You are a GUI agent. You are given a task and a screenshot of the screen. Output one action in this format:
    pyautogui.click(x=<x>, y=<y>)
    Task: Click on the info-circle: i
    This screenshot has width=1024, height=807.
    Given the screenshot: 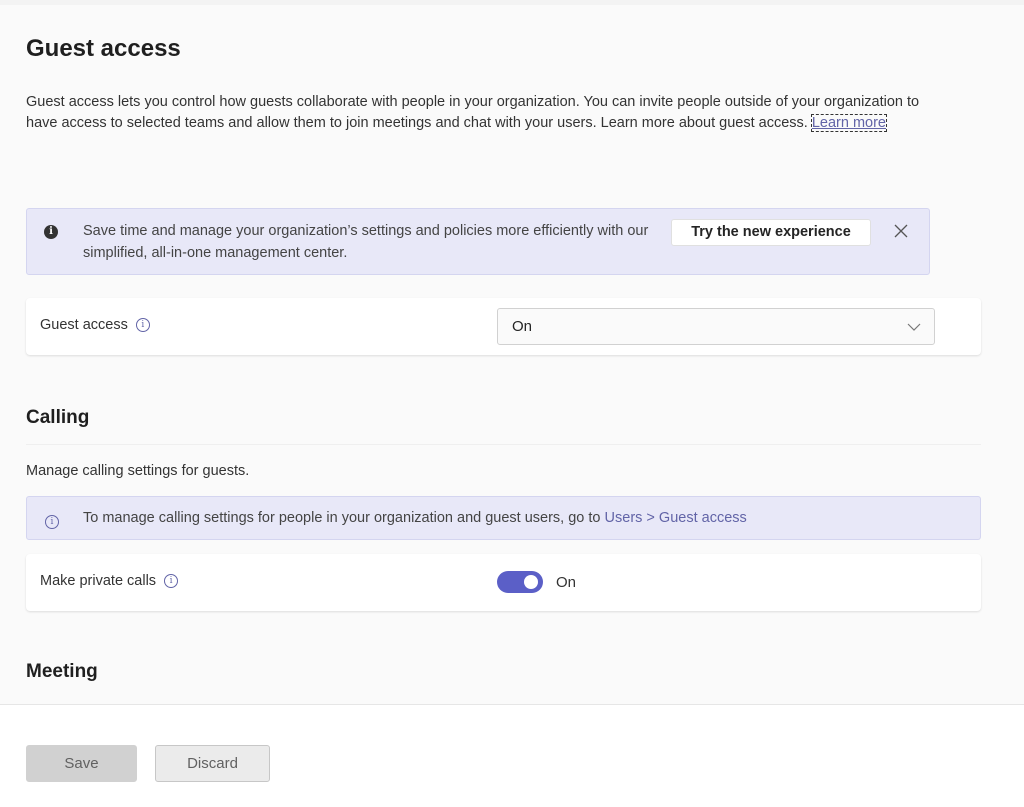 What is the action you would take?
    pyautogui.click(x=52, y=522)
    